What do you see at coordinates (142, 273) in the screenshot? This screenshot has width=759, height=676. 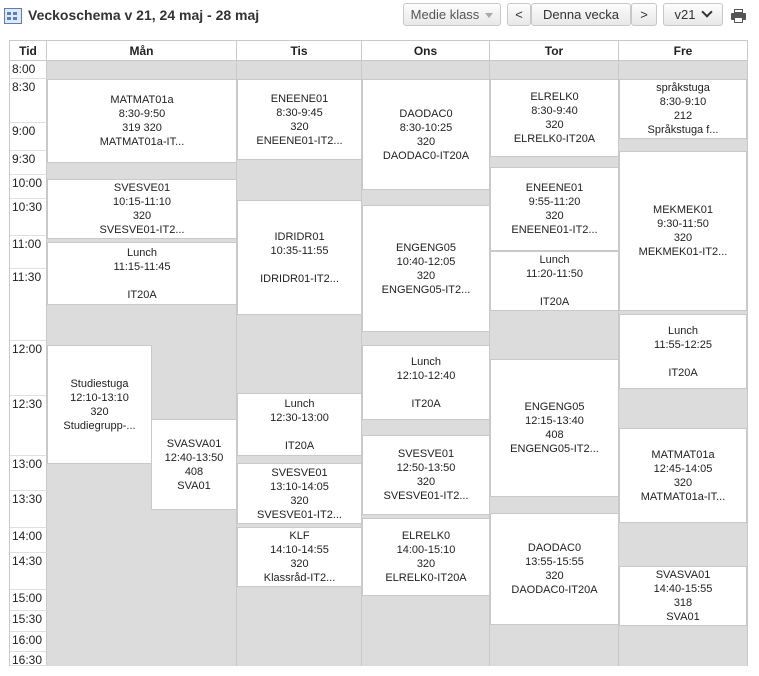 I see `lesson-block: Lunch 11:15-11:45 IT20A` at bounding box center [142, 273].